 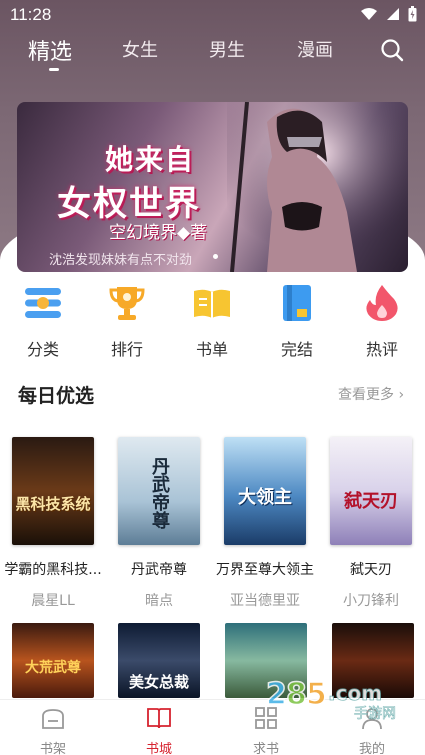 What do you see at coordinates (127, 321) in the screenshot?
I see `quick-ranking: 排行` at bounding box center [127, 321].